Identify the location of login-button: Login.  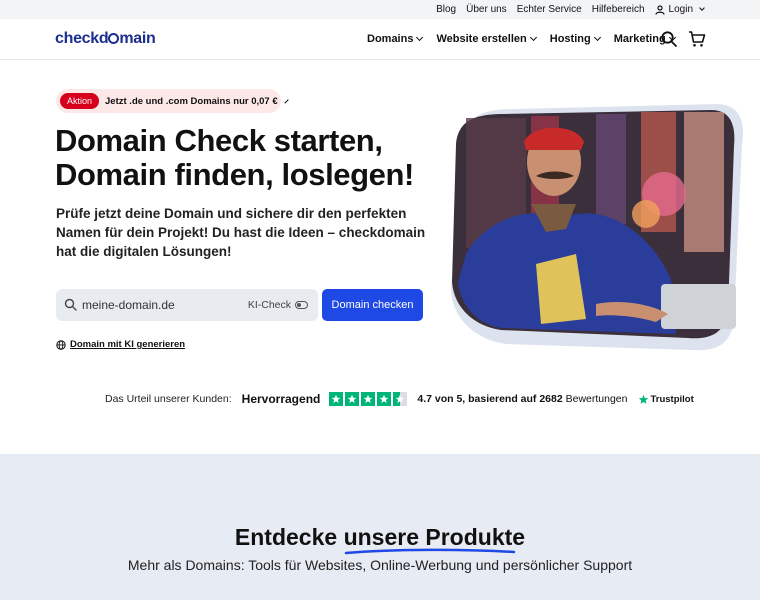
(679, 9).